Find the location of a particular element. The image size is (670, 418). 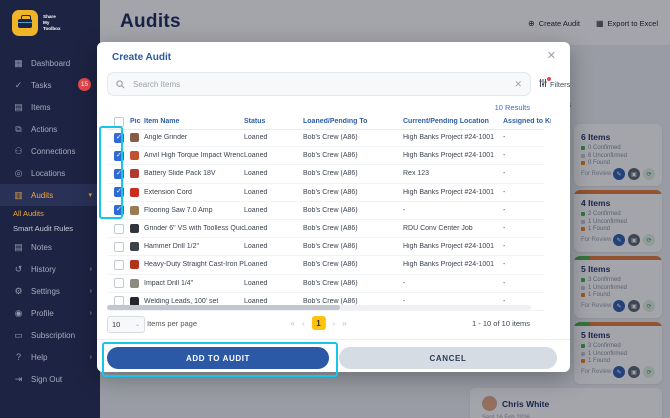

sidebar-item-locations: ◎ Locations is located at coordinates (50, 173).